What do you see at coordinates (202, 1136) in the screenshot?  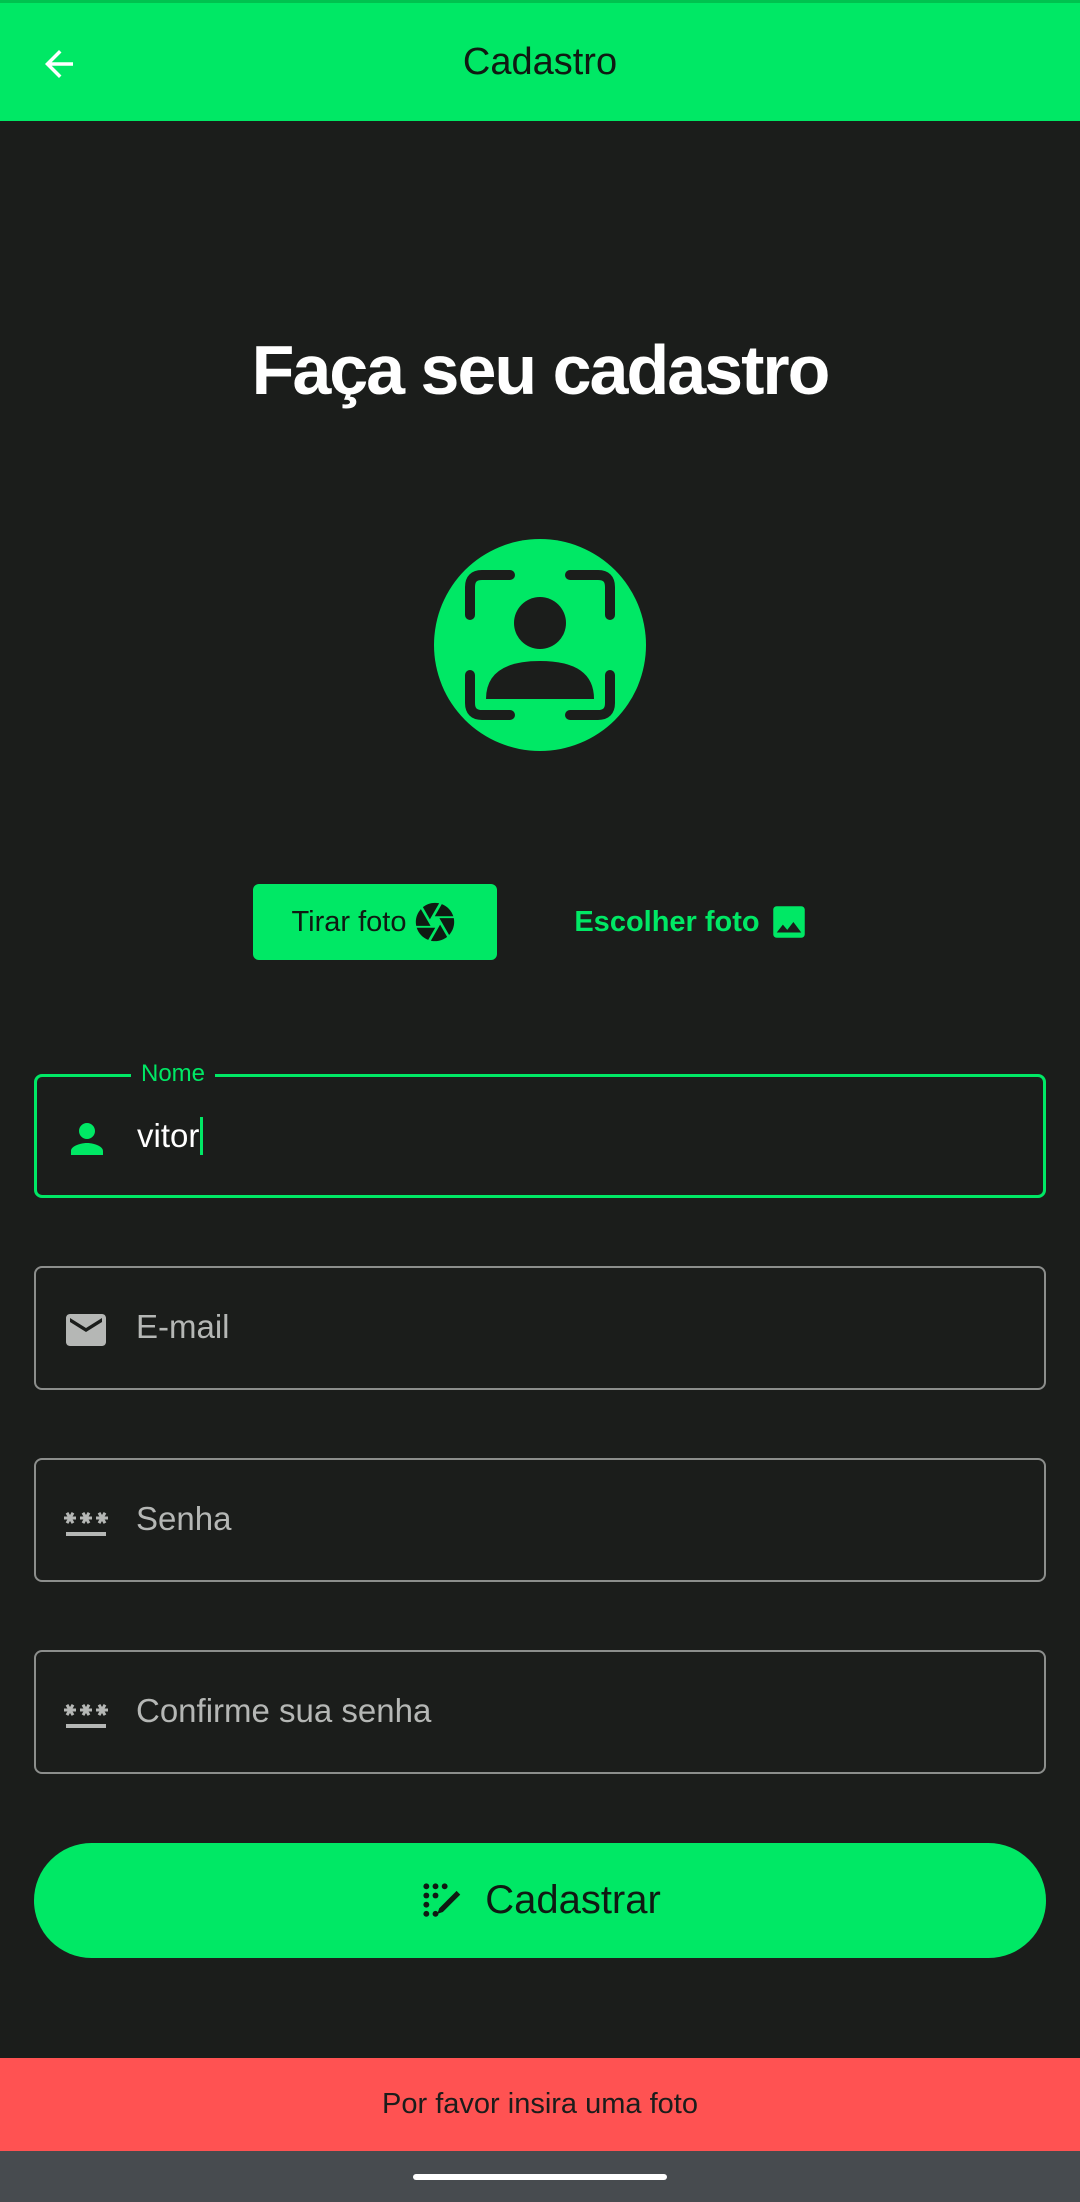 I see `text-caret` at bounding box center [202, 1136].